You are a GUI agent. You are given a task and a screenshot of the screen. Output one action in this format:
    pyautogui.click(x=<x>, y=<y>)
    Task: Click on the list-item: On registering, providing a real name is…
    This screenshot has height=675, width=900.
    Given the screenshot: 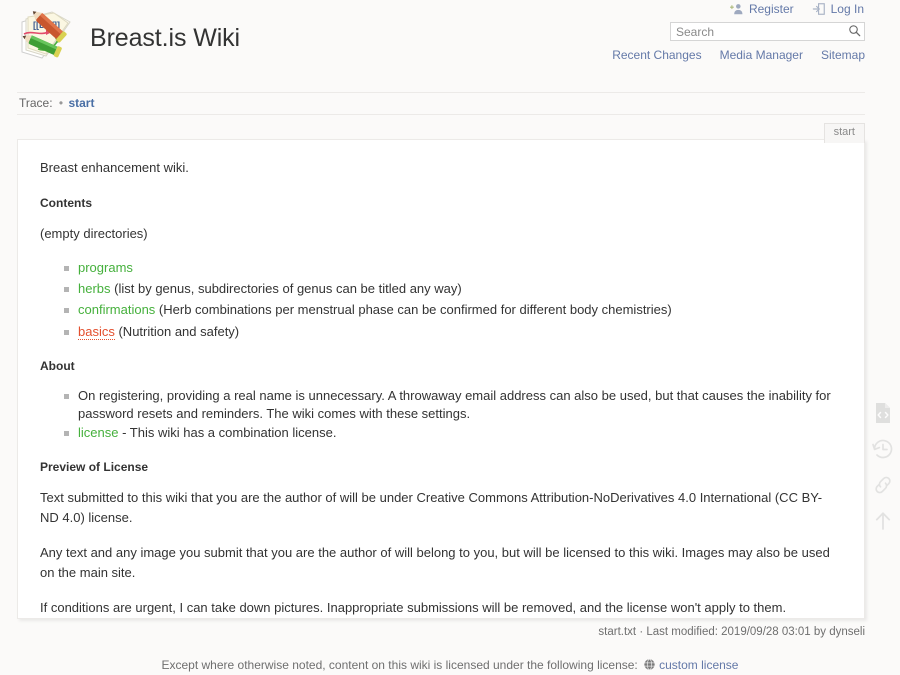 What is the action you would take?
    pyautogui.click(x=451, y=405)
    